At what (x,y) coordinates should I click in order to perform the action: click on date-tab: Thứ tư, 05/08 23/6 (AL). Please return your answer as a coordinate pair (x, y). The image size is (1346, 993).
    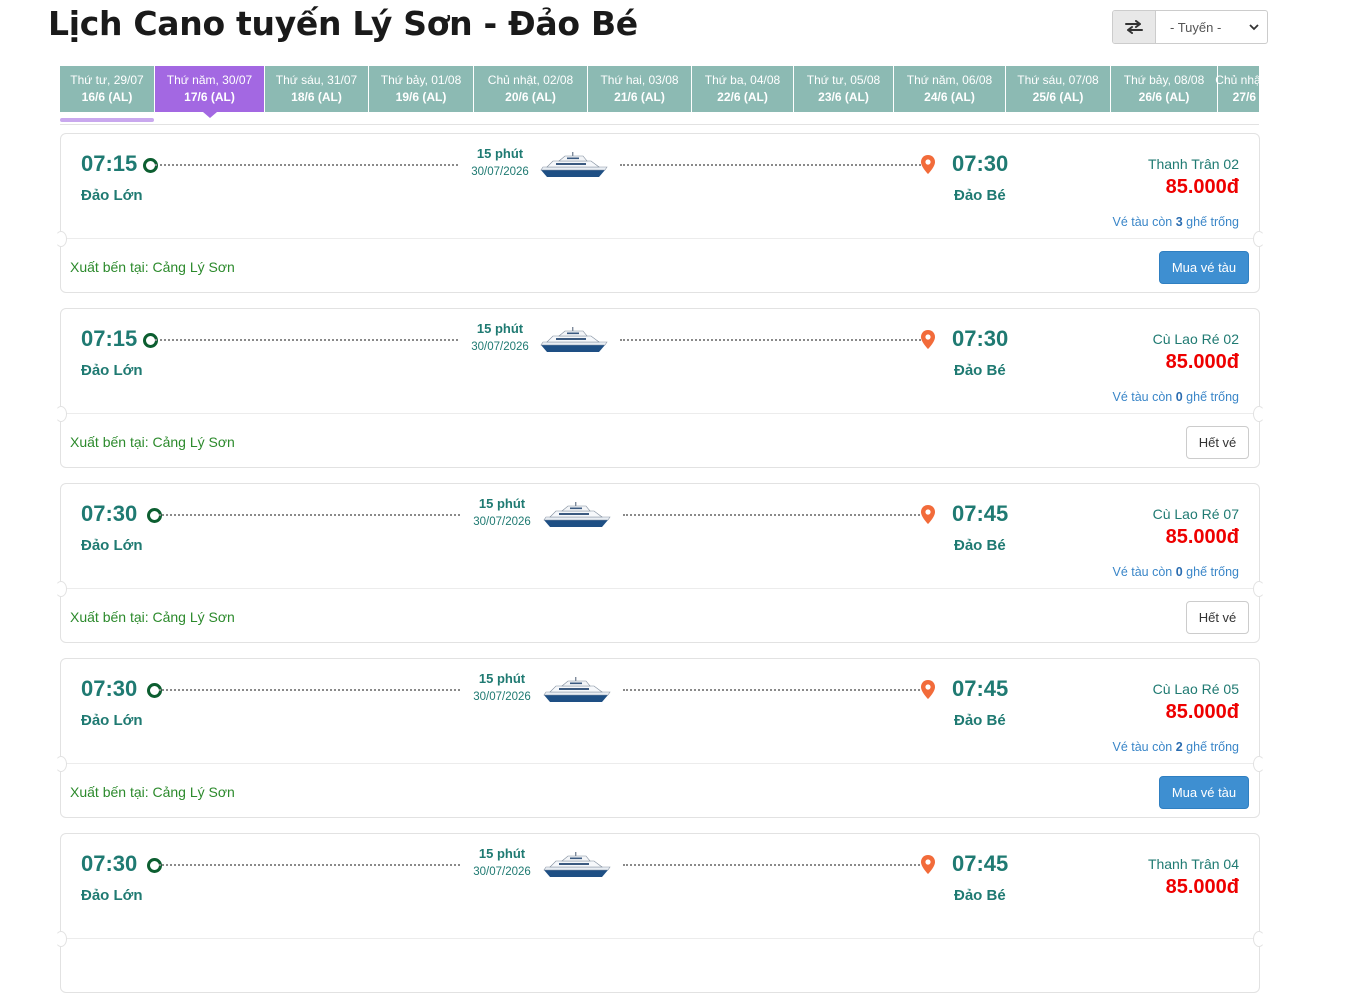
    Looking at the image, I should click on (844, 89).